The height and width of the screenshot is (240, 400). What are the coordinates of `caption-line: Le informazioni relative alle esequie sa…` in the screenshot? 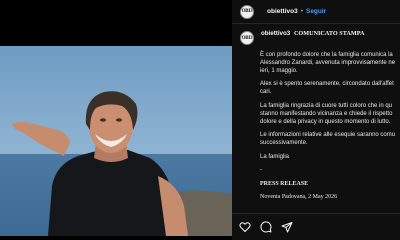 It's located at (328, 135).